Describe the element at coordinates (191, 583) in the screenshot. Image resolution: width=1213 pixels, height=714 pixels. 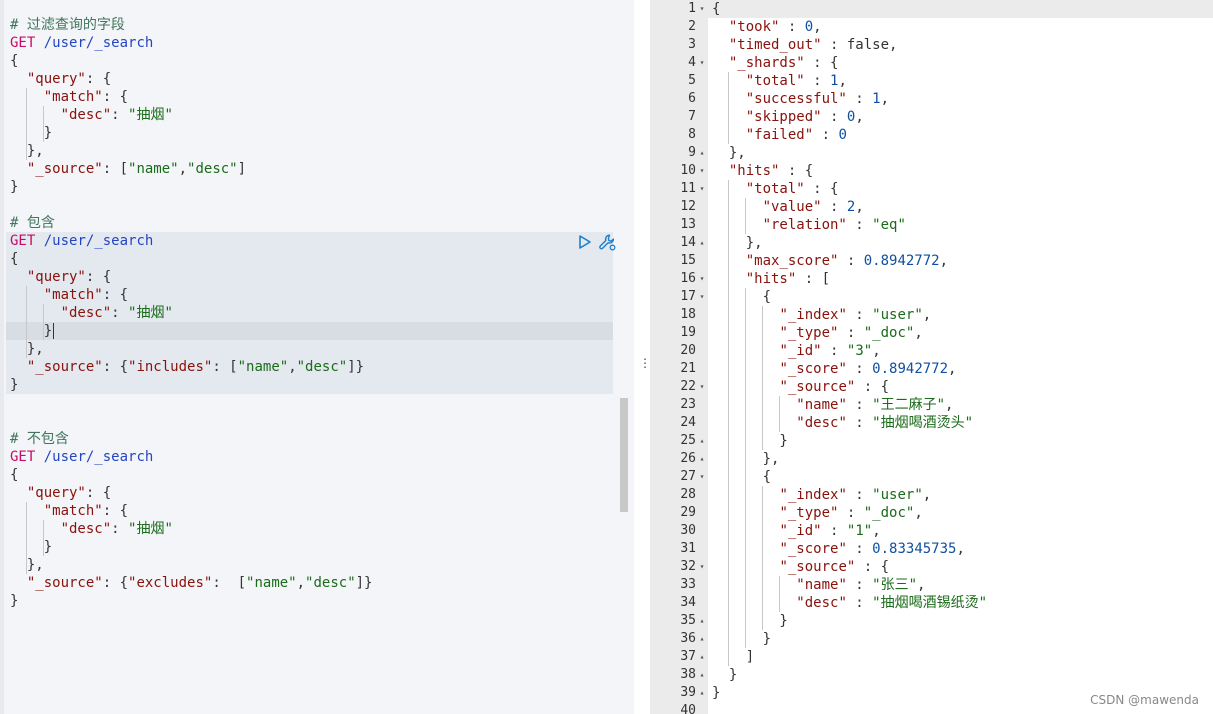
I see `request-body-line: "_source": {"excludes": ["name","desc"]}` at that location.